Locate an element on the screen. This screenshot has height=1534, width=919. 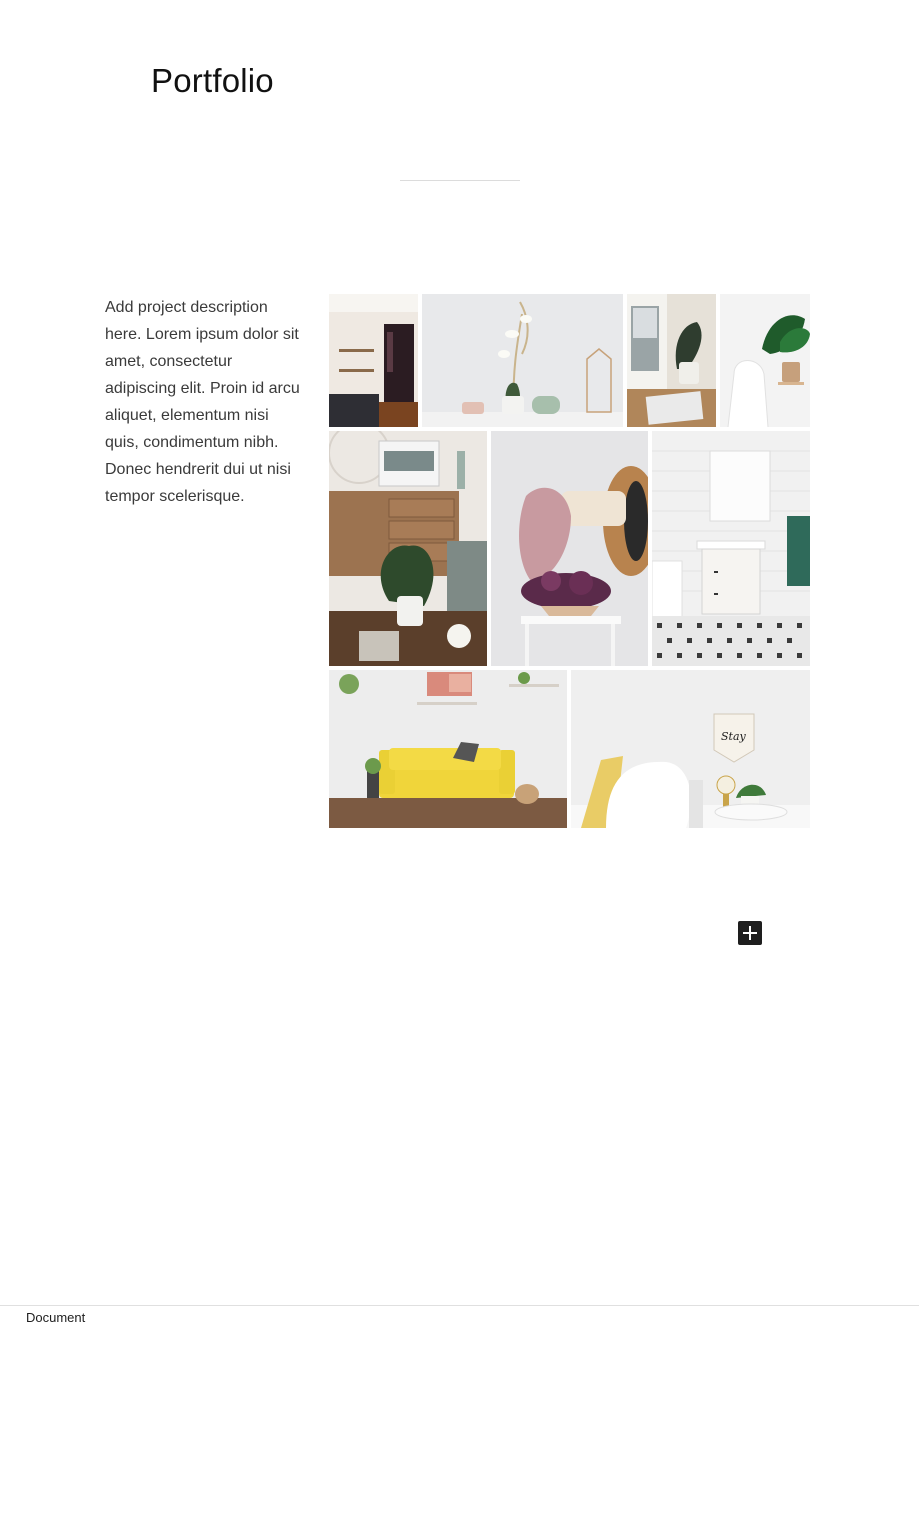
page-title: Portfolio is located at coordinates (212, 81).